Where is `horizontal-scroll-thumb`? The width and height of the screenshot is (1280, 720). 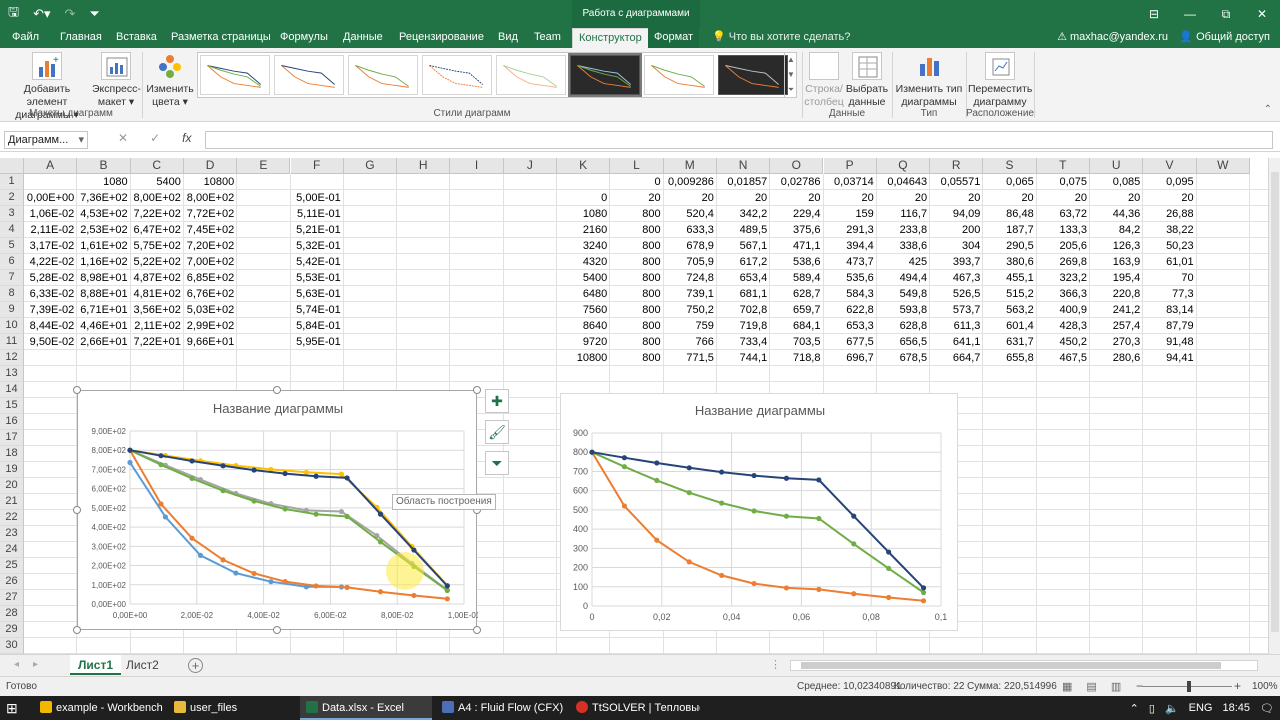 horizontal-scroll-thumb is located at coordinates (1011, 665).